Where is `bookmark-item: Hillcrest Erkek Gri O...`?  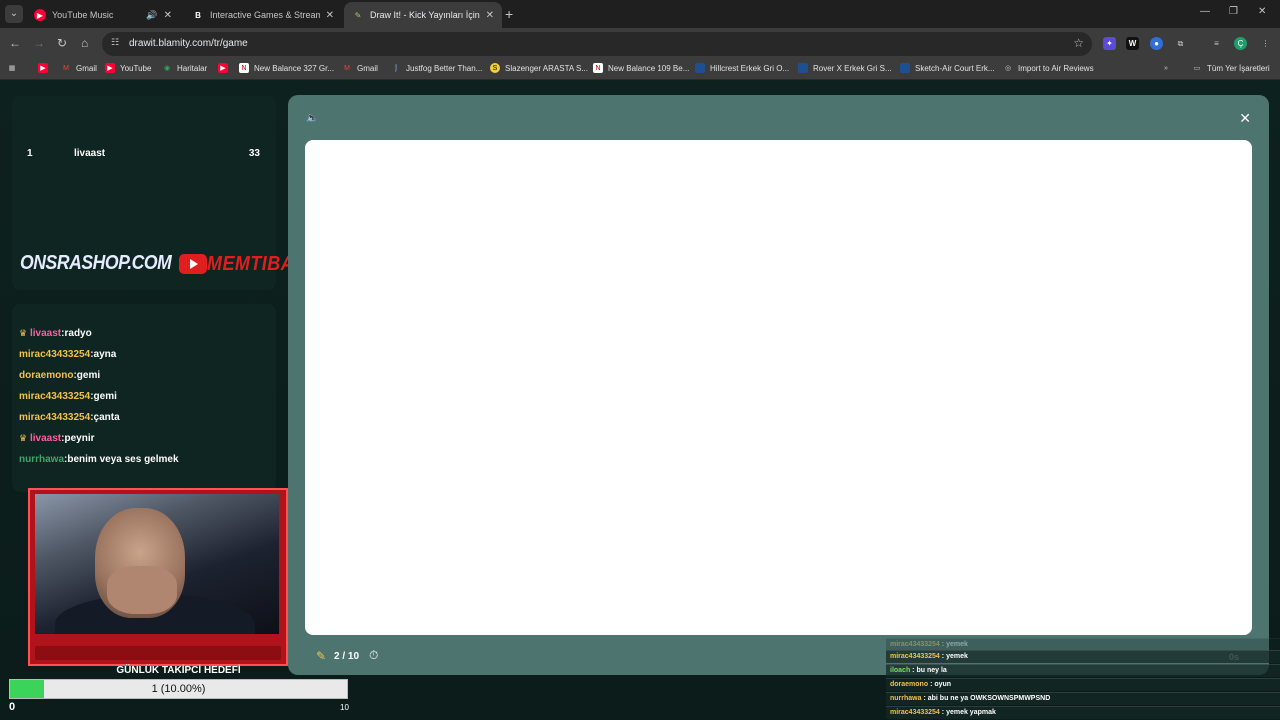 bookmark-item: Hillcrest Erkek Gri O... is located at coordinates (742, 68).